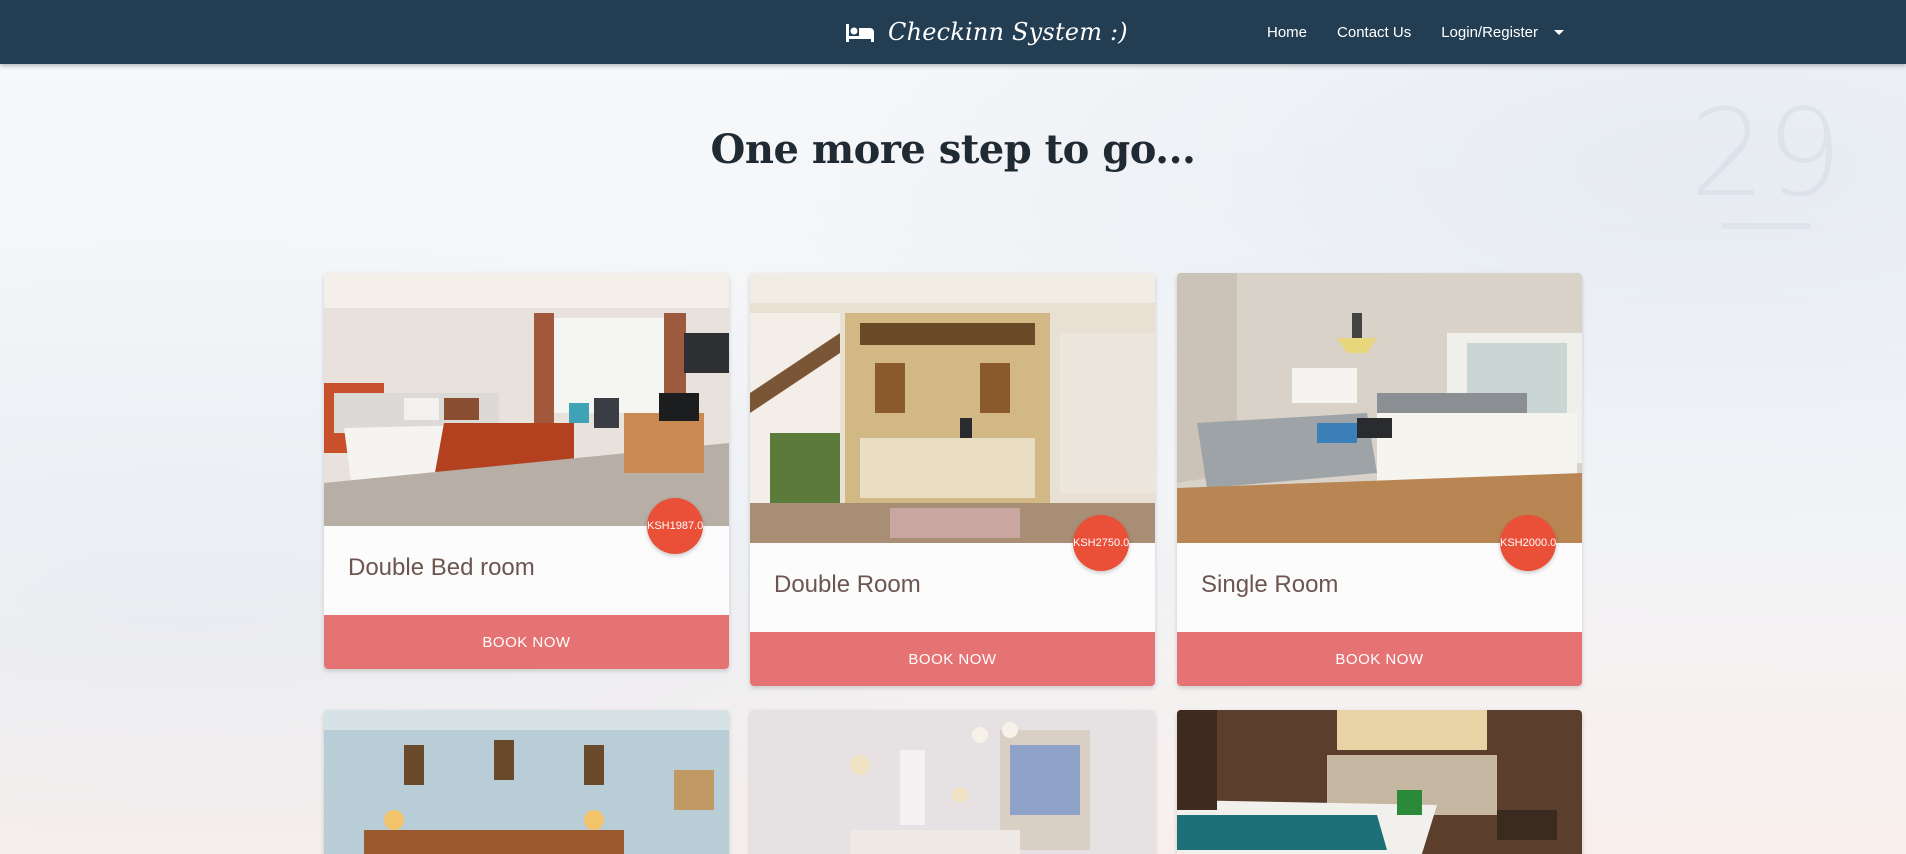 The height and width of the screenshot is (854, 1906). What do you see at coordinates (860, 33) in the screenshot?
I see `bed-icon` at bounding box center [860, 33].